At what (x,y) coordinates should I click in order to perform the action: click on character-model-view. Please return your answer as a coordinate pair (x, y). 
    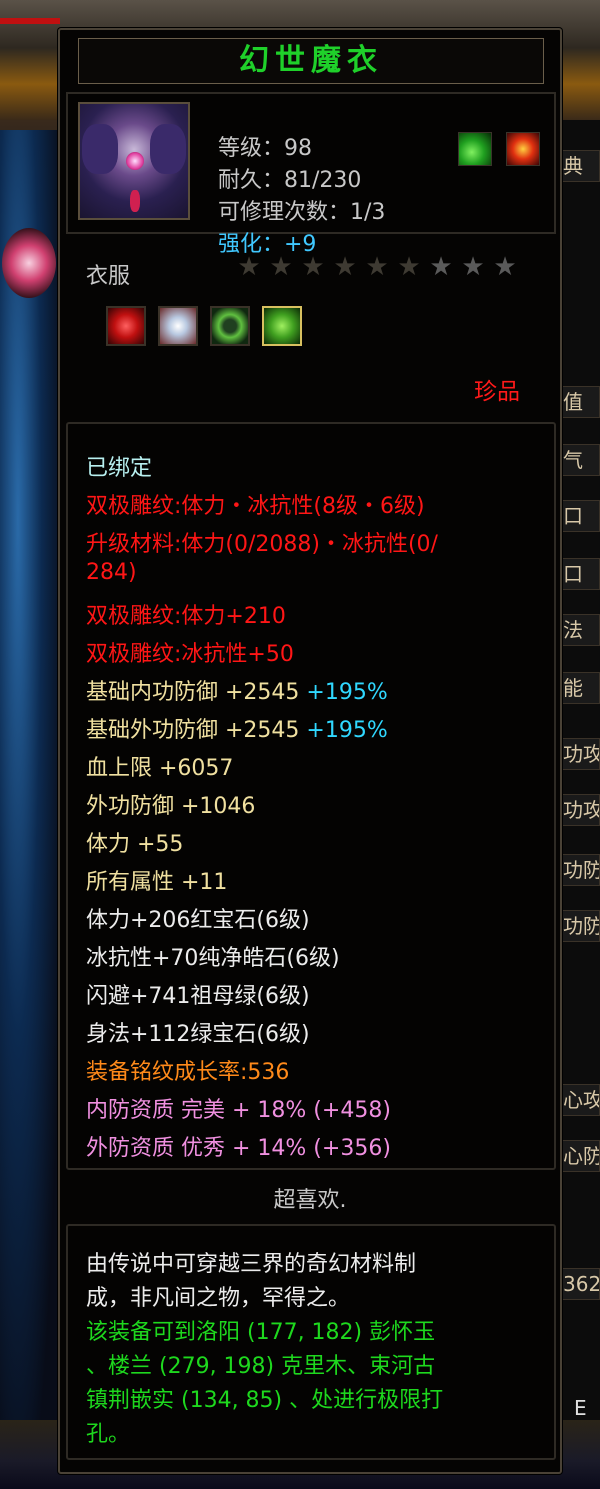
    Looking at the image, I should click on (30, 780).